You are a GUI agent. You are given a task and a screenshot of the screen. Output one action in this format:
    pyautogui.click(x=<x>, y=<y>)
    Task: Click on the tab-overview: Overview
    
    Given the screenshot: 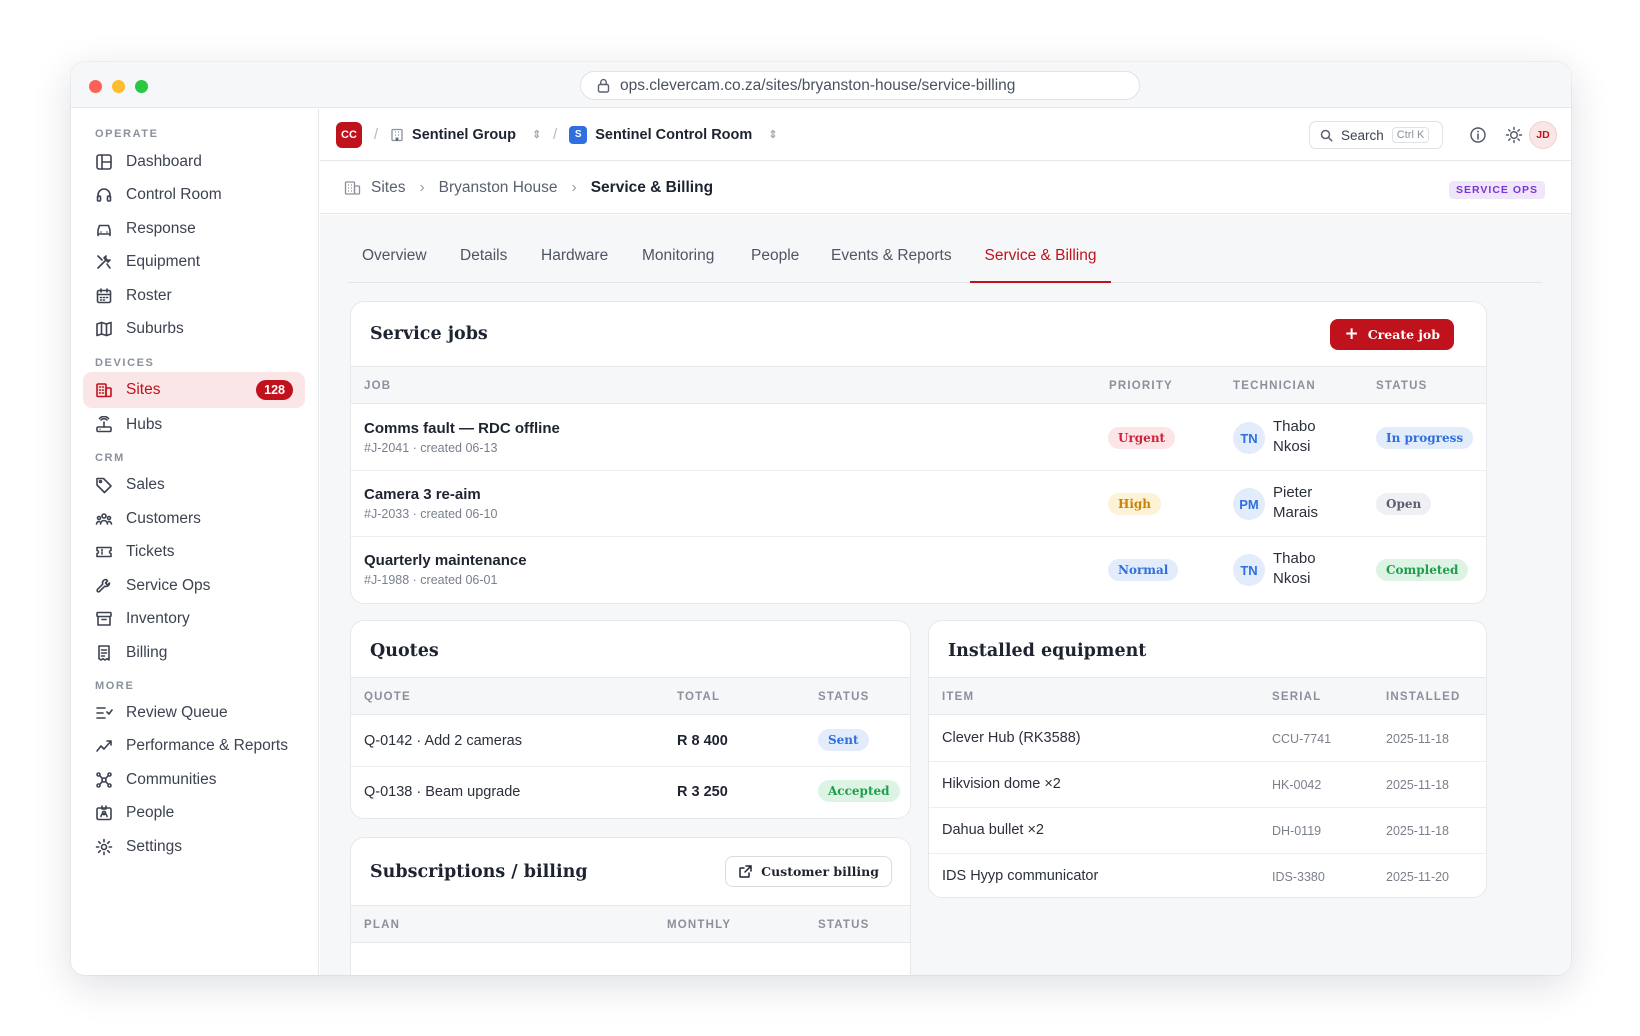 What is the action you would take?
    pyautogui.click(x=394, y=265)
    